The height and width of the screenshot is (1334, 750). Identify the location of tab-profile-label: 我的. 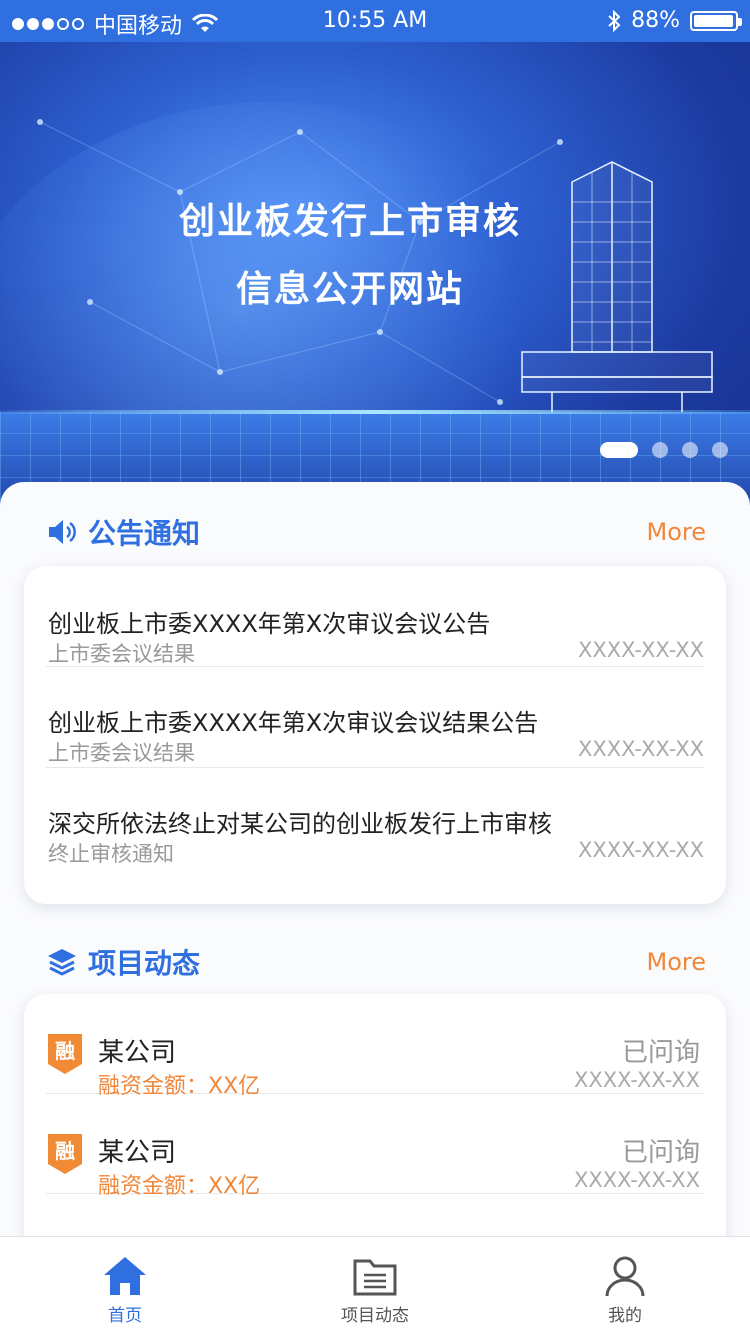
(625, 1316).